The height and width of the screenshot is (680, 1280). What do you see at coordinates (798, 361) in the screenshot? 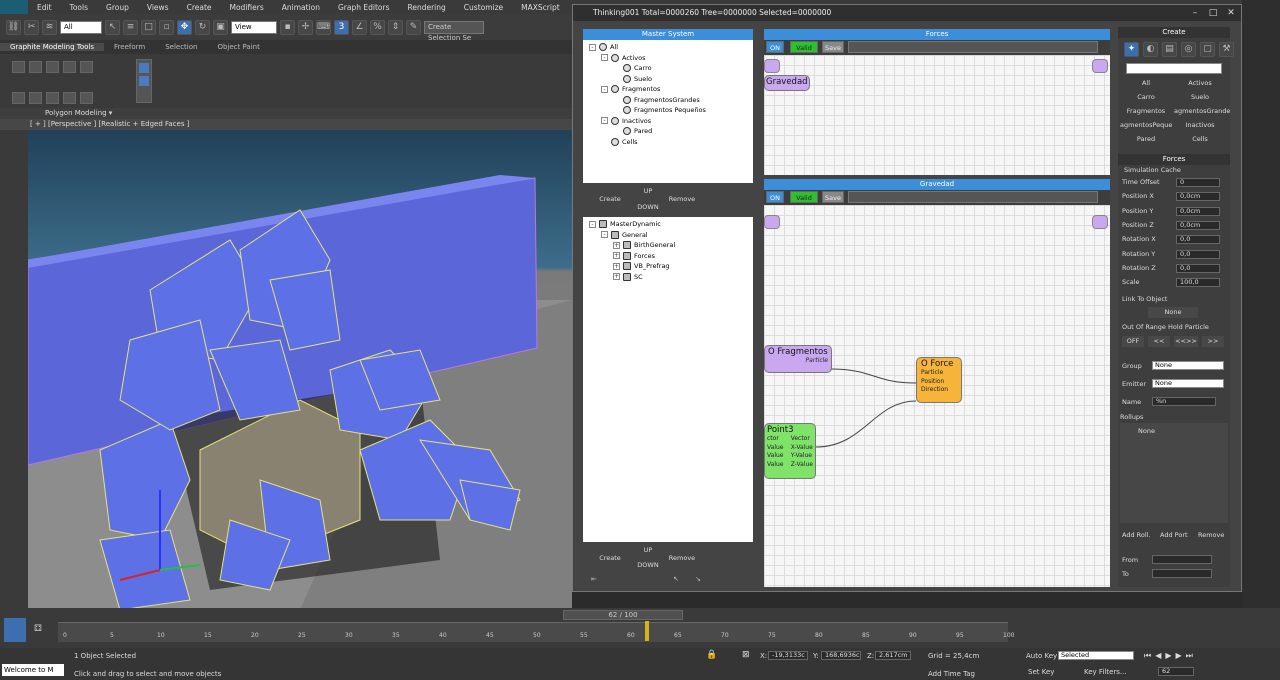
I see `fragmentos-particle-port: Particle` at bounding box center [798, 361].